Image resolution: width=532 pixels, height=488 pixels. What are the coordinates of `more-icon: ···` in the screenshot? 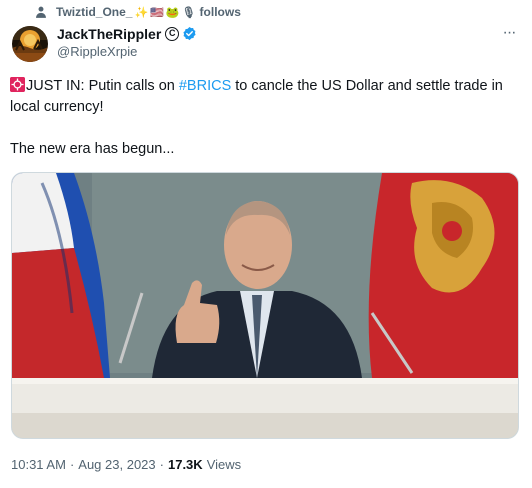 It's located at (509, 32).